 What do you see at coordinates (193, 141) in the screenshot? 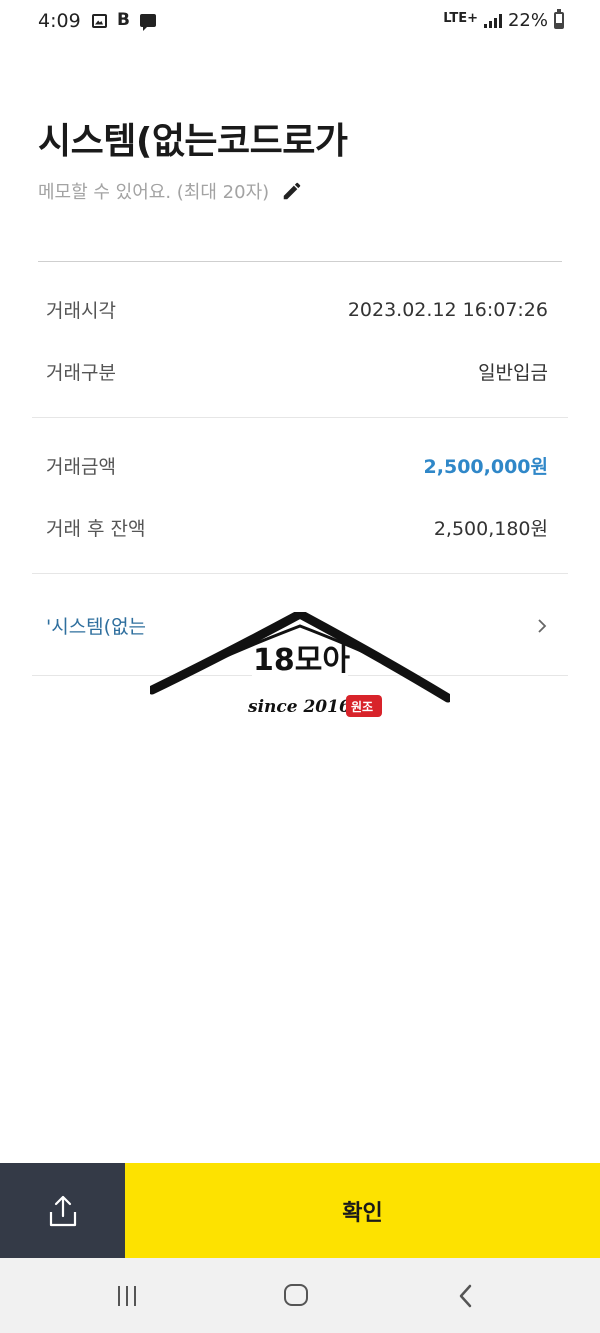
I see `page-title: 시스템(없는코드로가` at bounding box center [193, 141].